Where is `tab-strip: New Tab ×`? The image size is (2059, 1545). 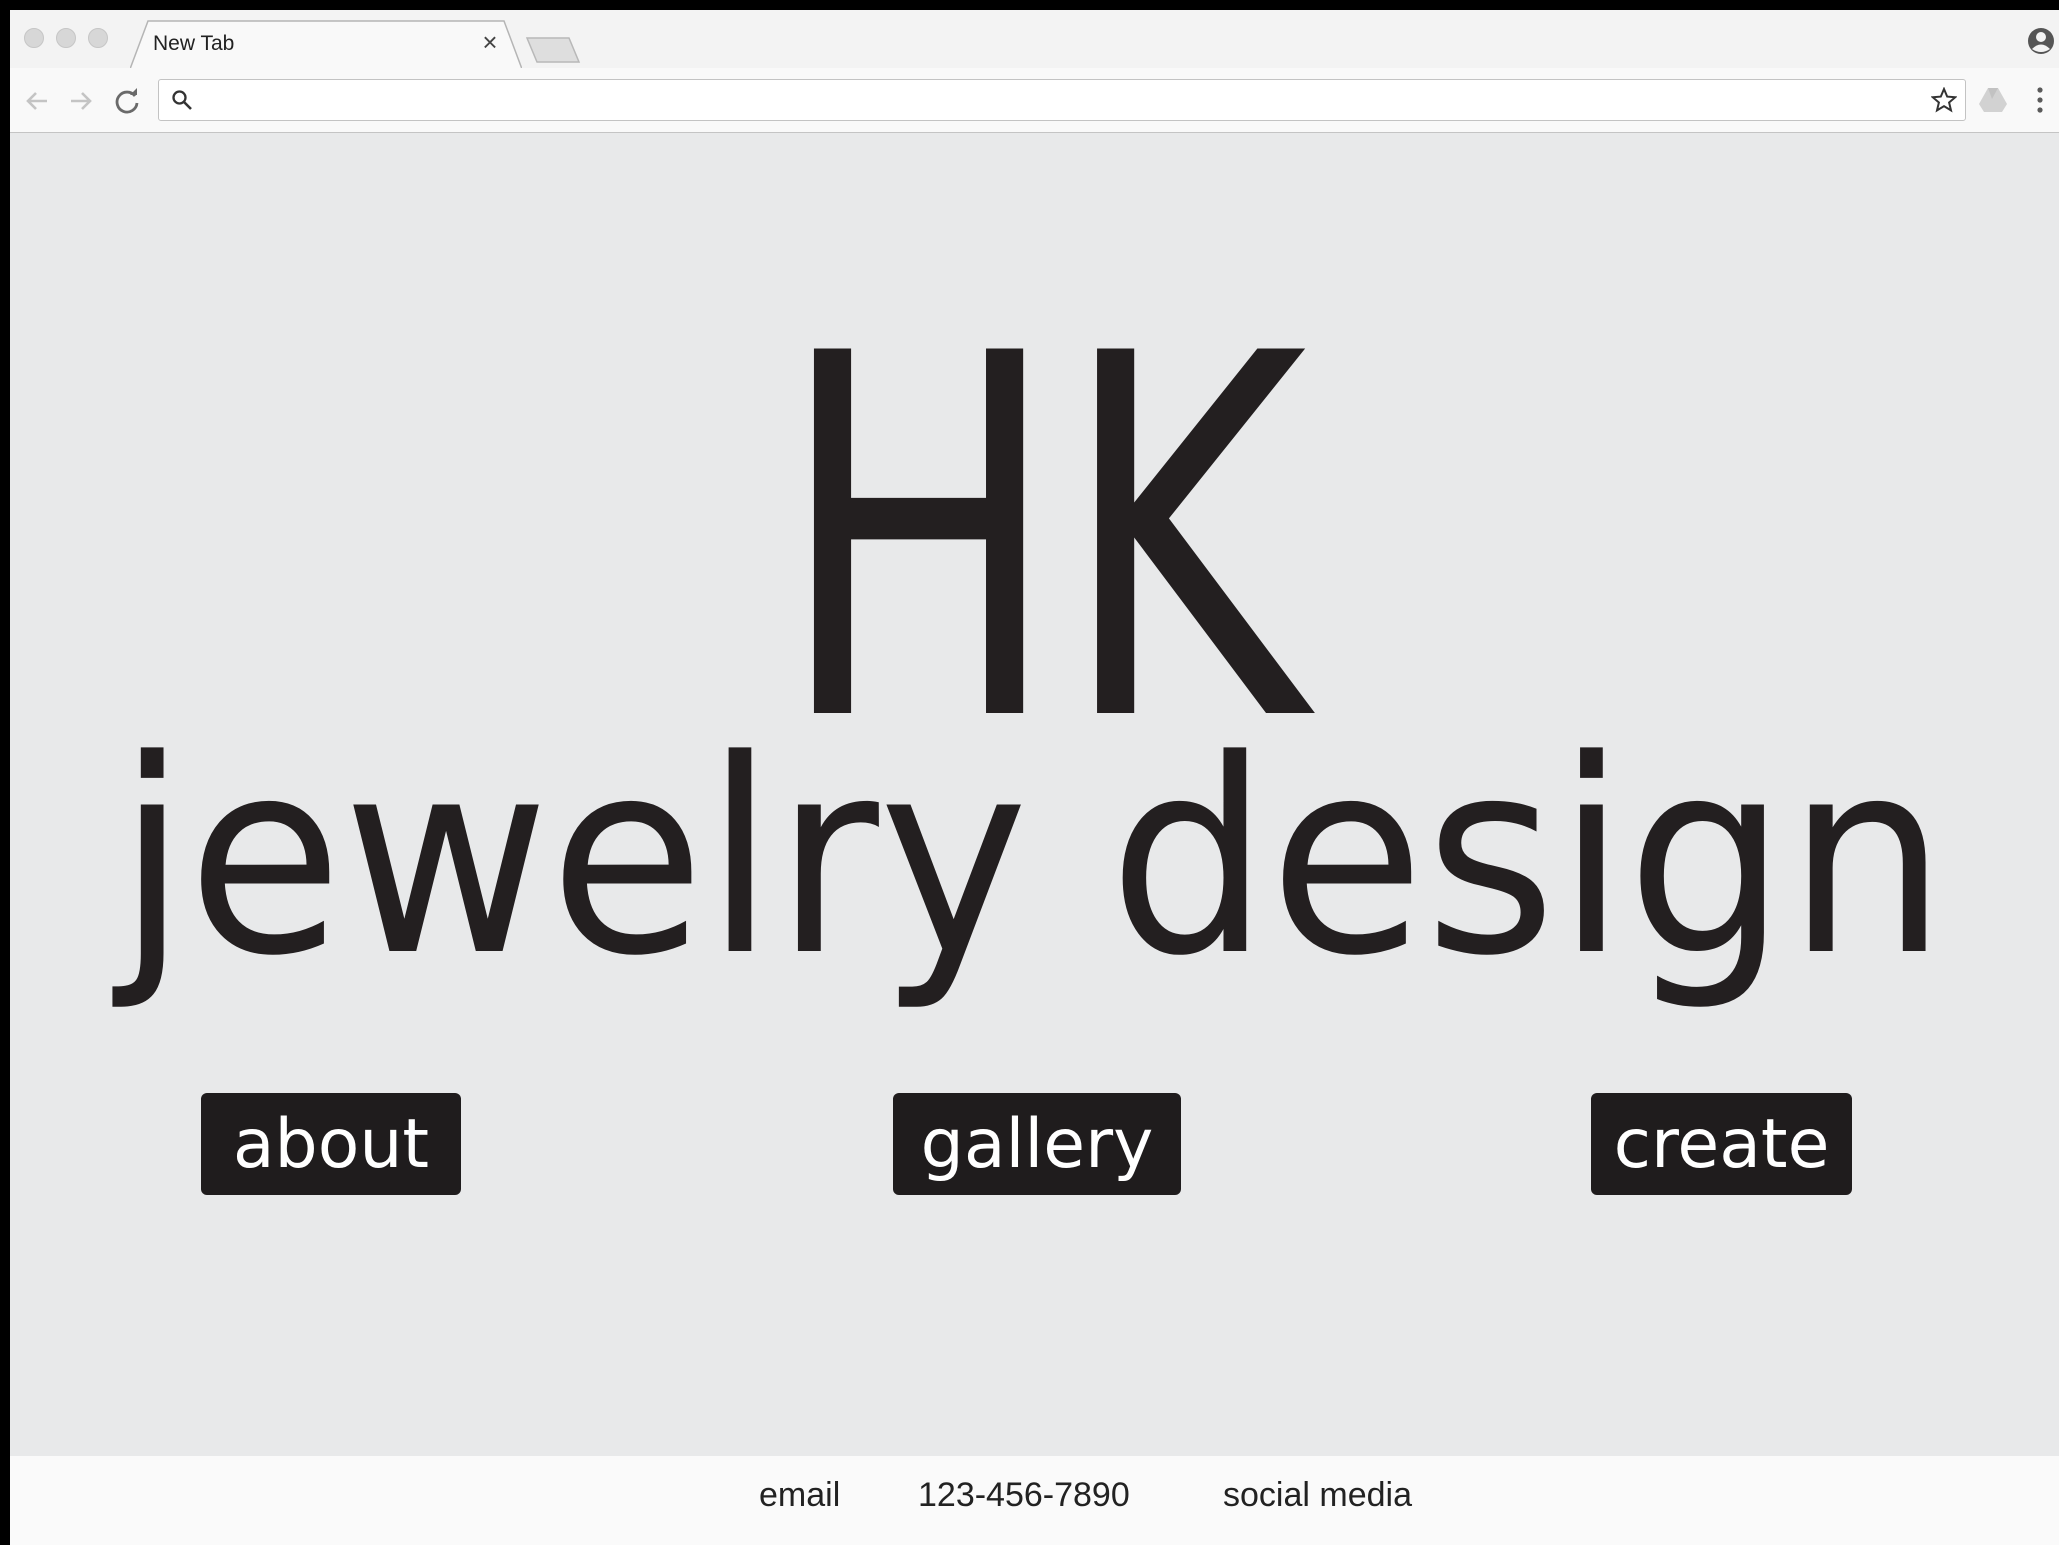
tab-strip: New Tab × is located at coordinates (1034, 39).